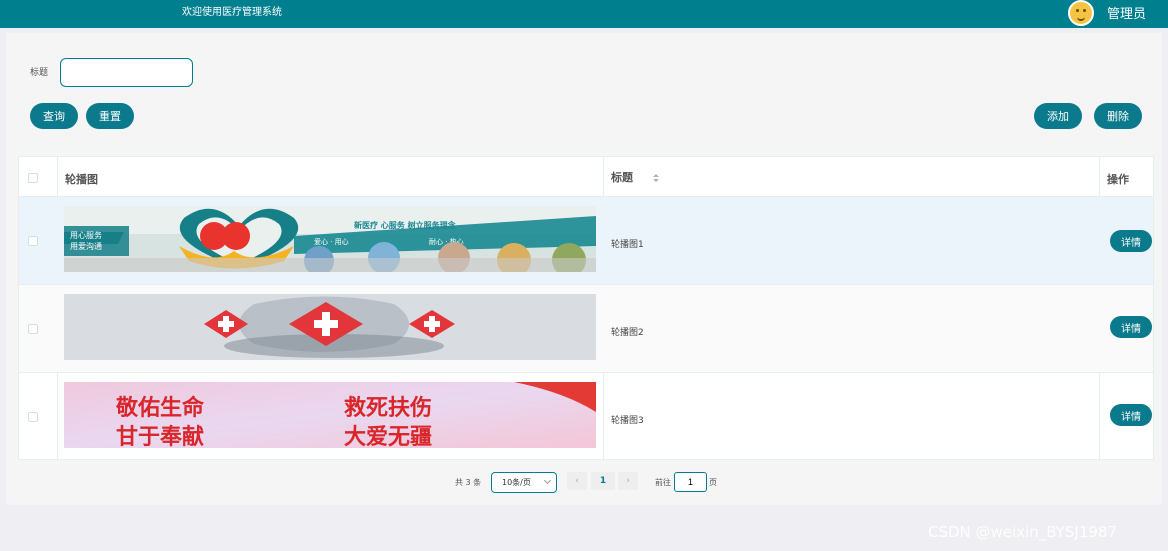 The image size is (1168, 551). What do you see at coordinates (232, 12) in the screenshot?
I see `welcome-text: 欢迎使用医疗管理系统` at bounding box center [232, 12].